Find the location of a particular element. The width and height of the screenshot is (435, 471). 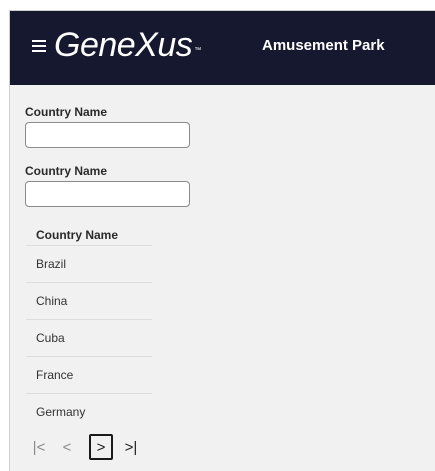

app-title: Amusement Park is located at coordinates (323, 45).